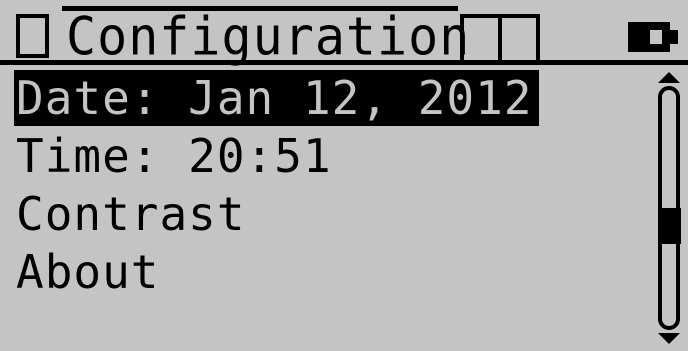  Describe the element at coordinates (344, 62) in the screenshot. I see `title-divider` at that location.